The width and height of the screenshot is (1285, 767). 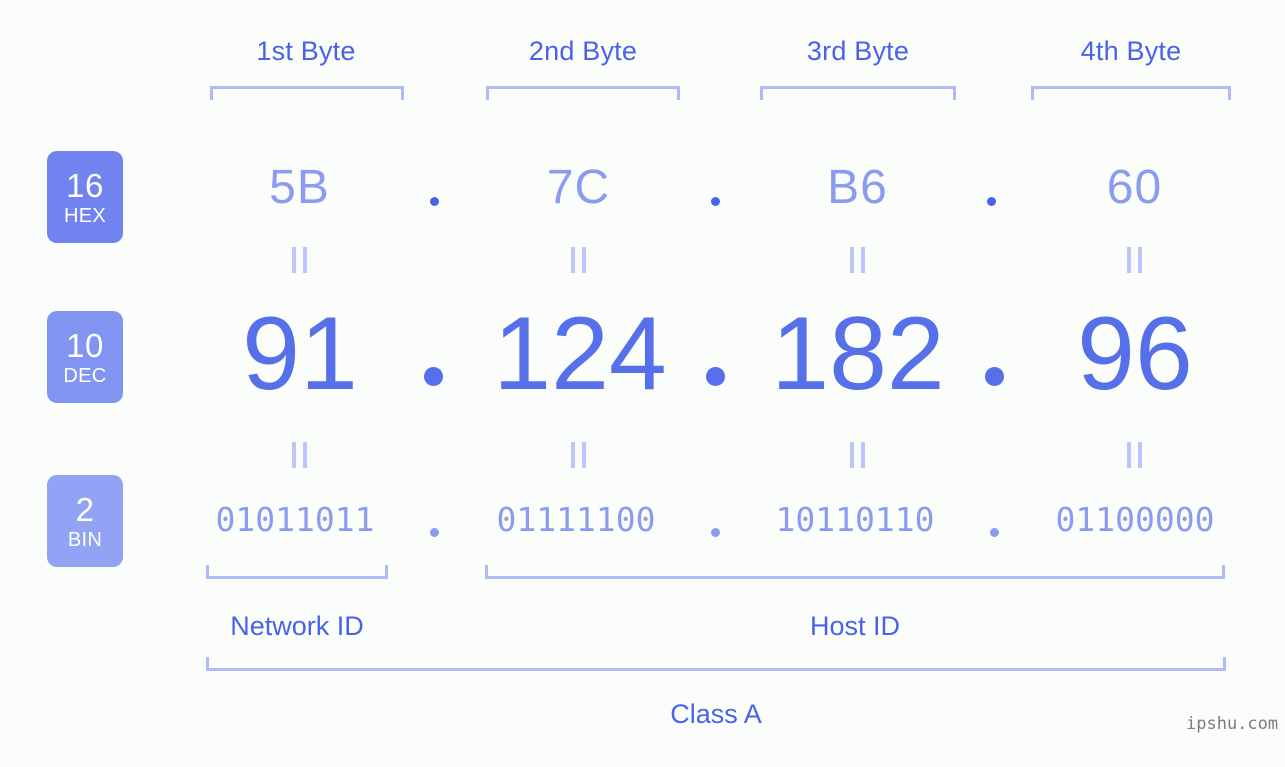 I want to click on dec-octet-3: 182, so click(x=858, y=354).